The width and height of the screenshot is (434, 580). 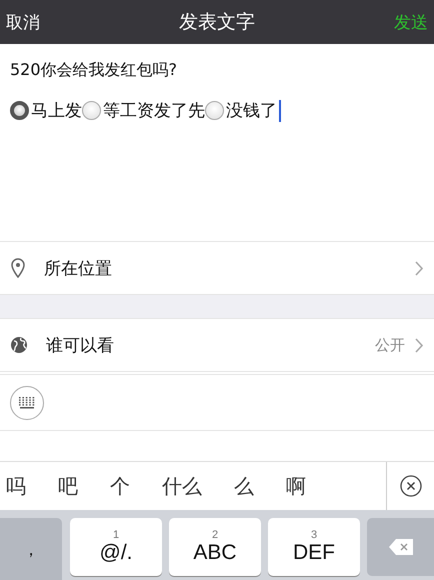 I want to click on poll-option: 等工资发了先, so click(x=143, y=110).